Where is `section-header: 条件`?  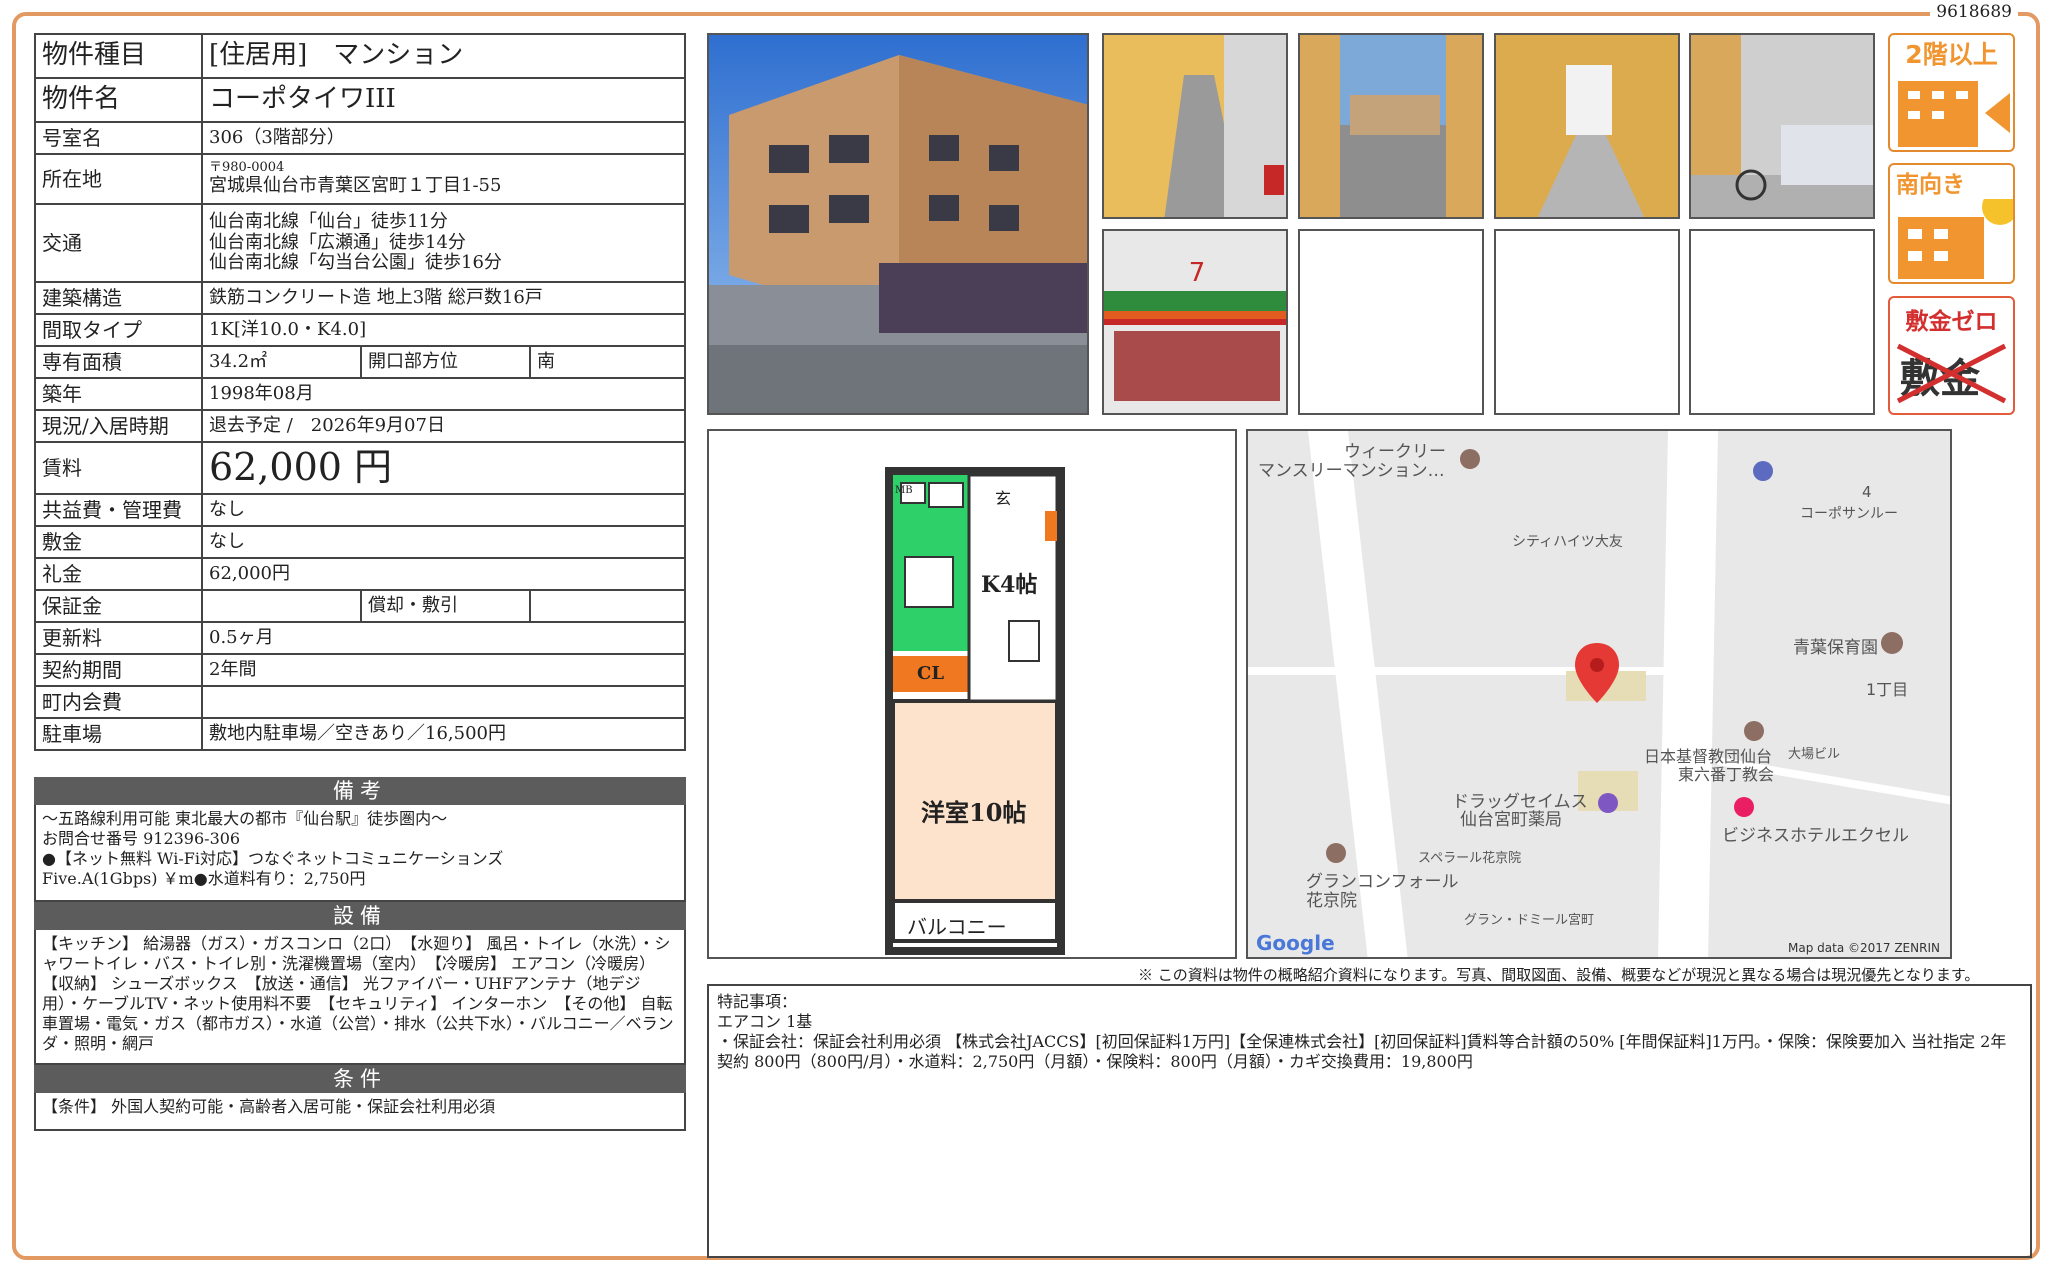
section-header: 条件 is located at coordinates (360, 1079).